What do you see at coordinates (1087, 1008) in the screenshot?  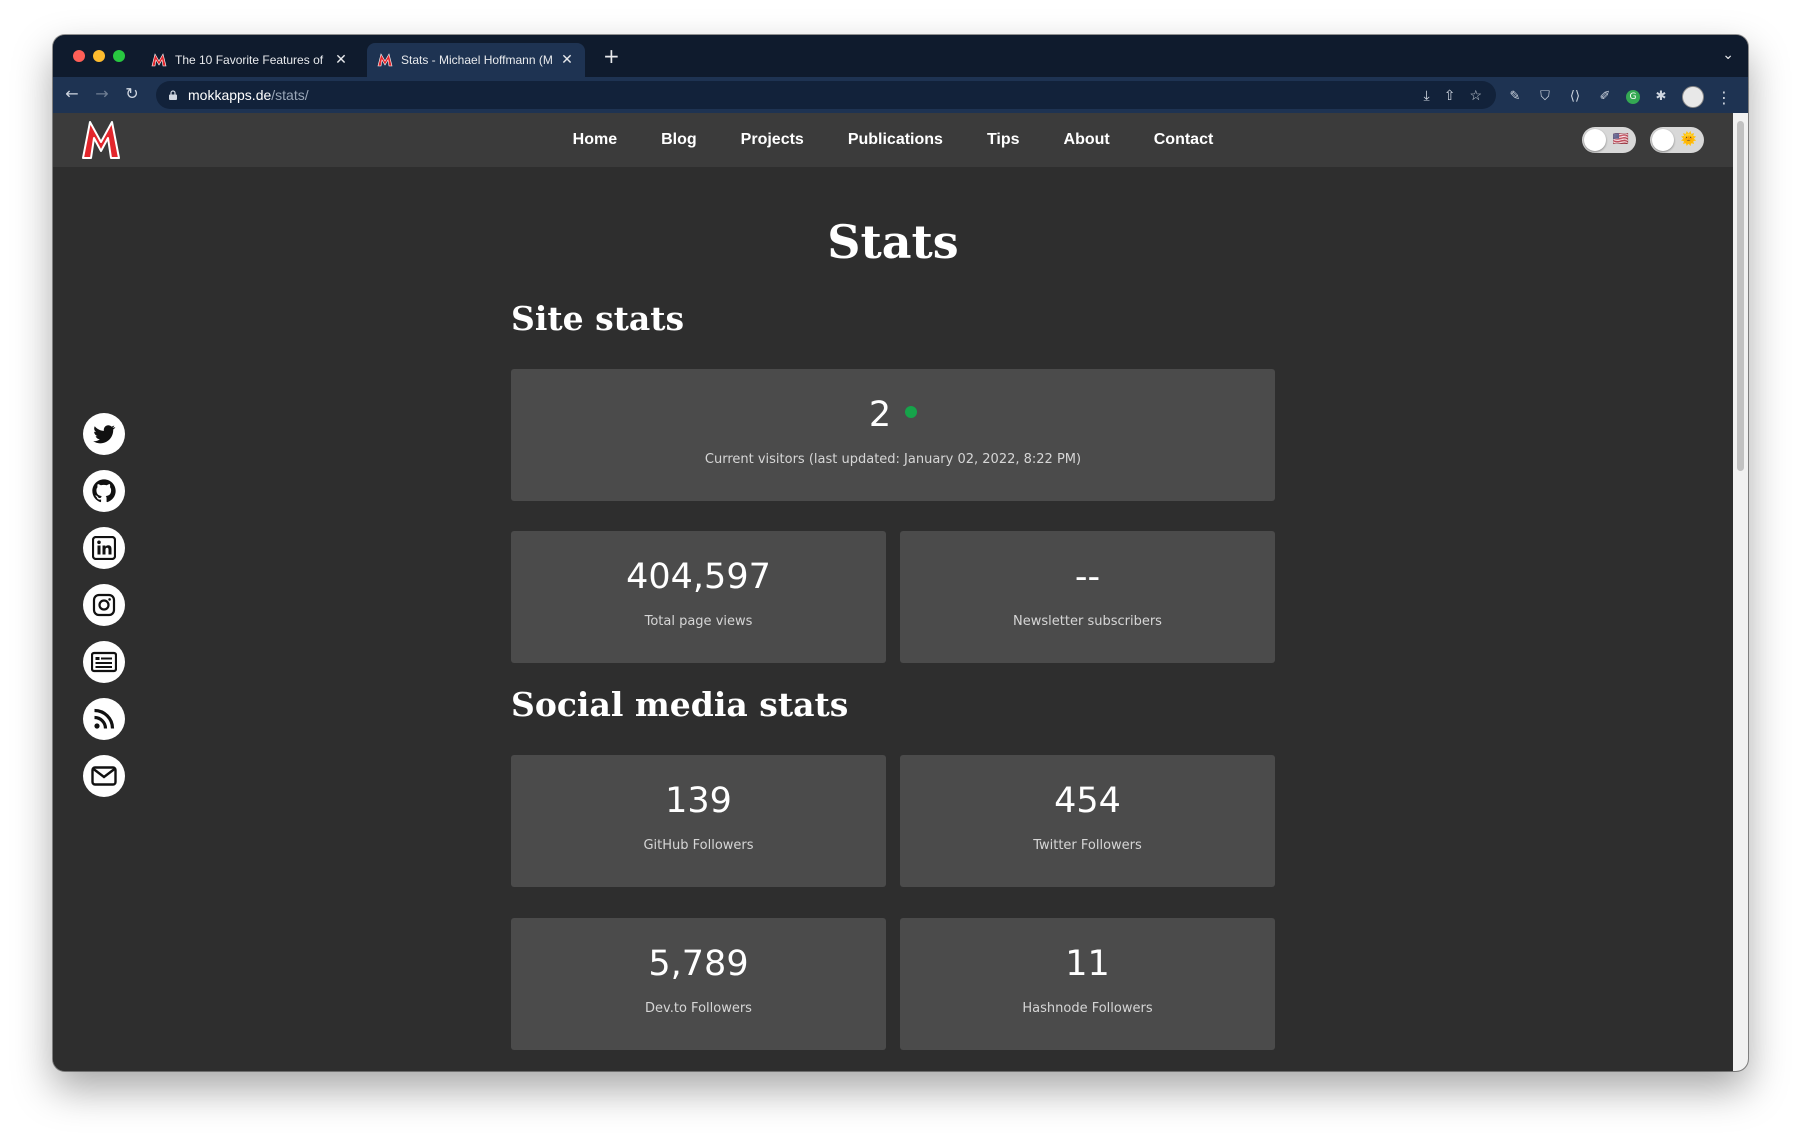 I see `hashnode-followers-label: Hashnode Followers` at bounding box center [1087, 1008].